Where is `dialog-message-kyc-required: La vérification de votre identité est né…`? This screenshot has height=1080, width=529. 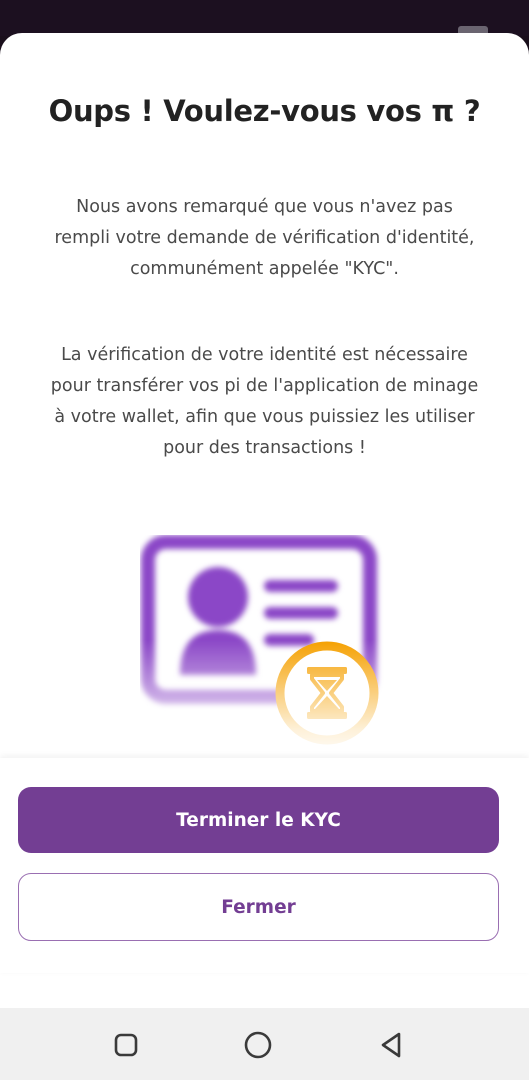 dialog-message-kyc-required: La vérification de votre identité est né… is located at coordinates (264, 401).